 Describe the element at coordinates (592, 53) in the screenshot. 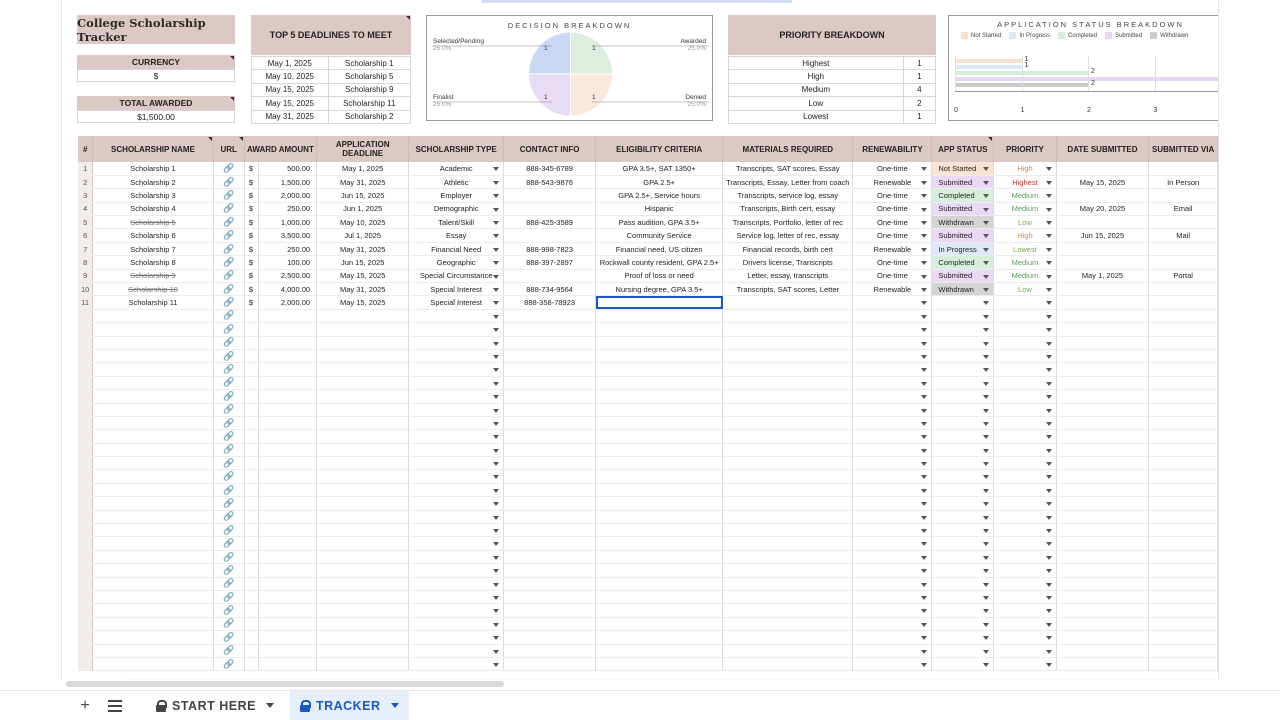

I see `pie-slice-awarded` at that location.